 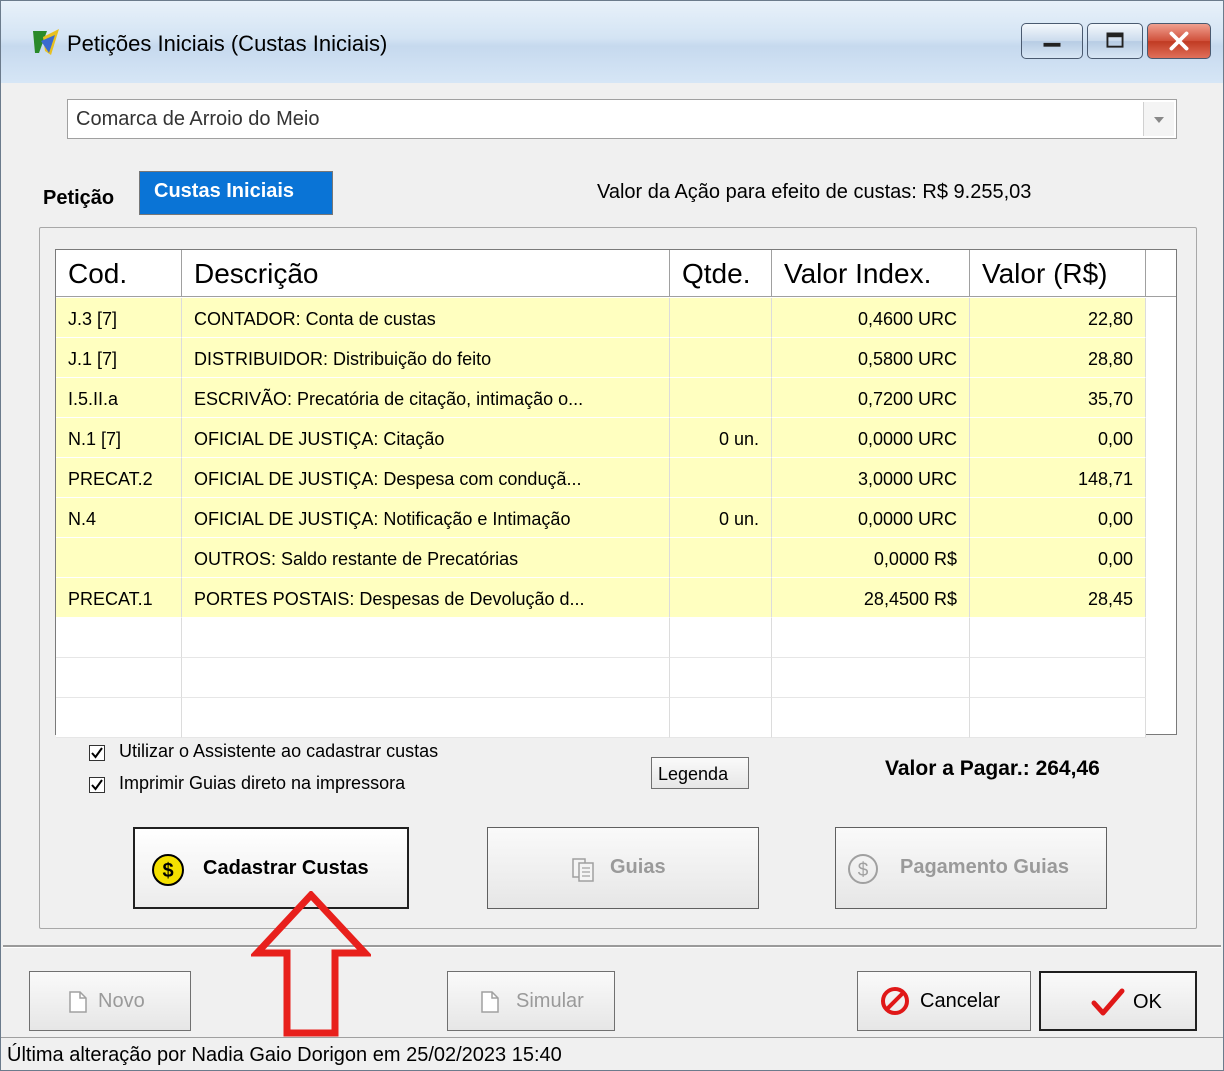 I want to click on dollar-outline-icon: $, so click(x=863, y=869).